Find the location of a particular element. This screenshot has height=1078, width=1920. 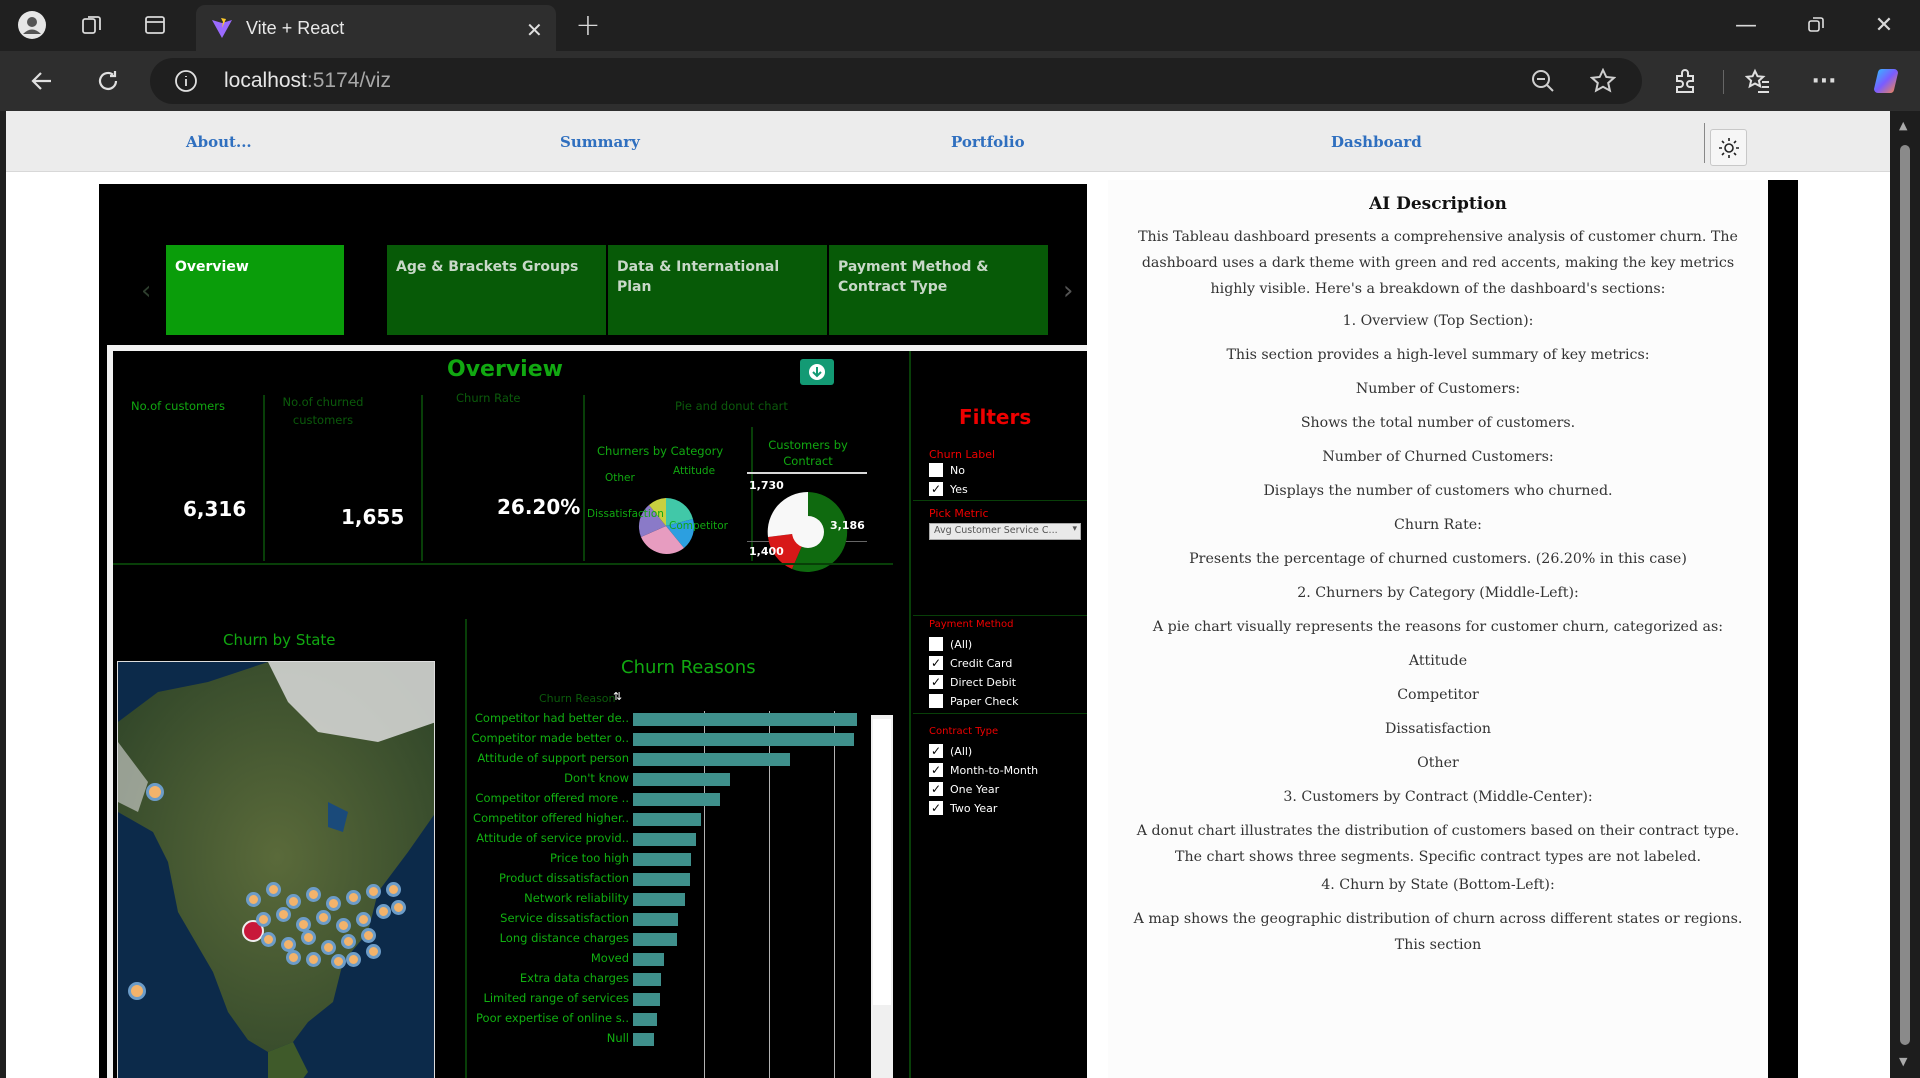

profile-icon is located at coordinates (32, 25).